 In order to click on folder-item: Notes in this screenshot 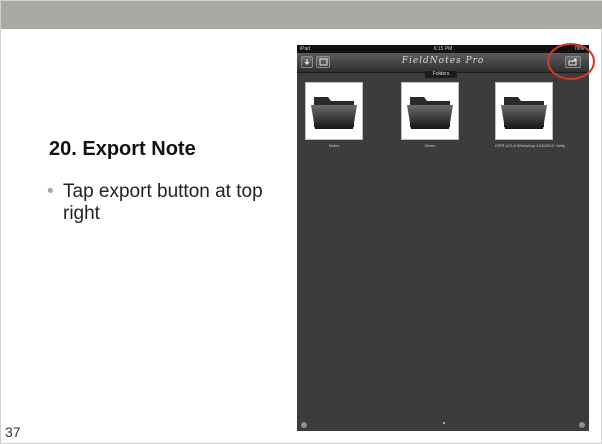, I will do `click(334, 115)`.